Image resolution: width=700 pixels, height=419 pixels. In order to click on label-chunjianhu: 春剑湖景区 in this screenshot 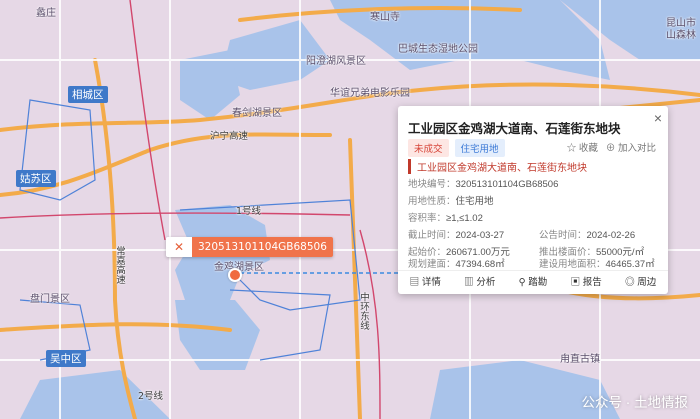, I will do `click(257, 113)`.